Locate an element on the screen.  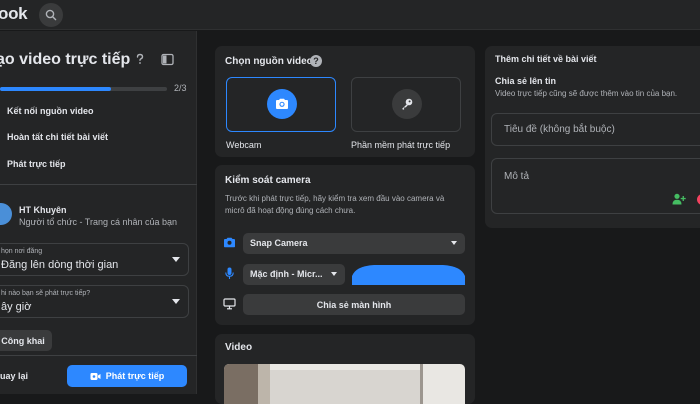
avatar is located at coordinates (6, 214).